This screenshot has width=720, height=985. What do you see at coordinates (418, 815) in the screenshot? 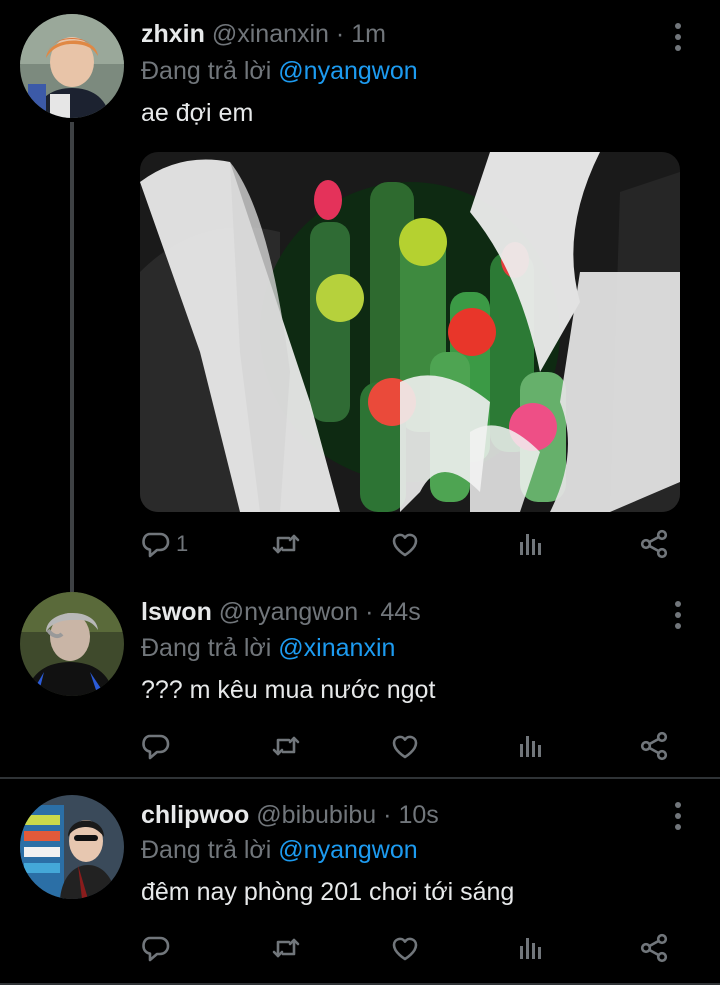
I see `timestamp: 10s` at bounding box center [418, 815].